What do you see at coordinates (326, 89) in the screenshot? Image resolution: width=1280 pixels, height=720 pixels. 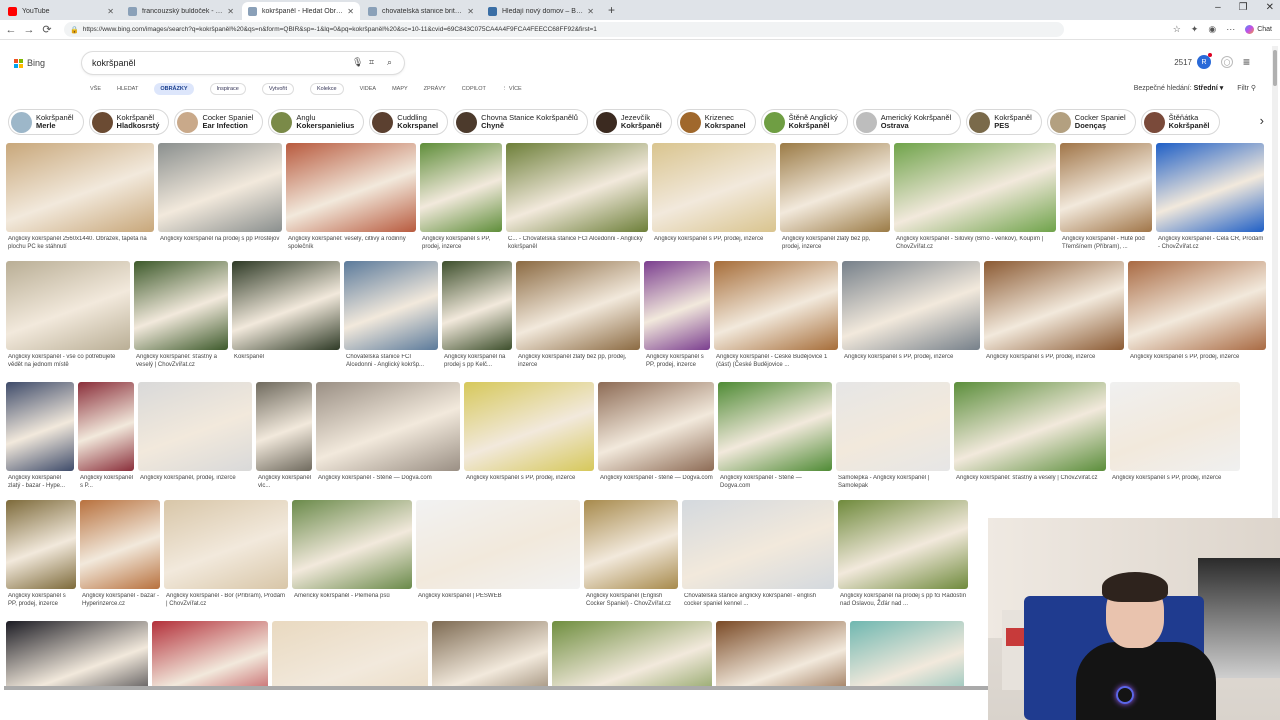 I see `scope-5: Kolekce` at bounding box center [326, 89].